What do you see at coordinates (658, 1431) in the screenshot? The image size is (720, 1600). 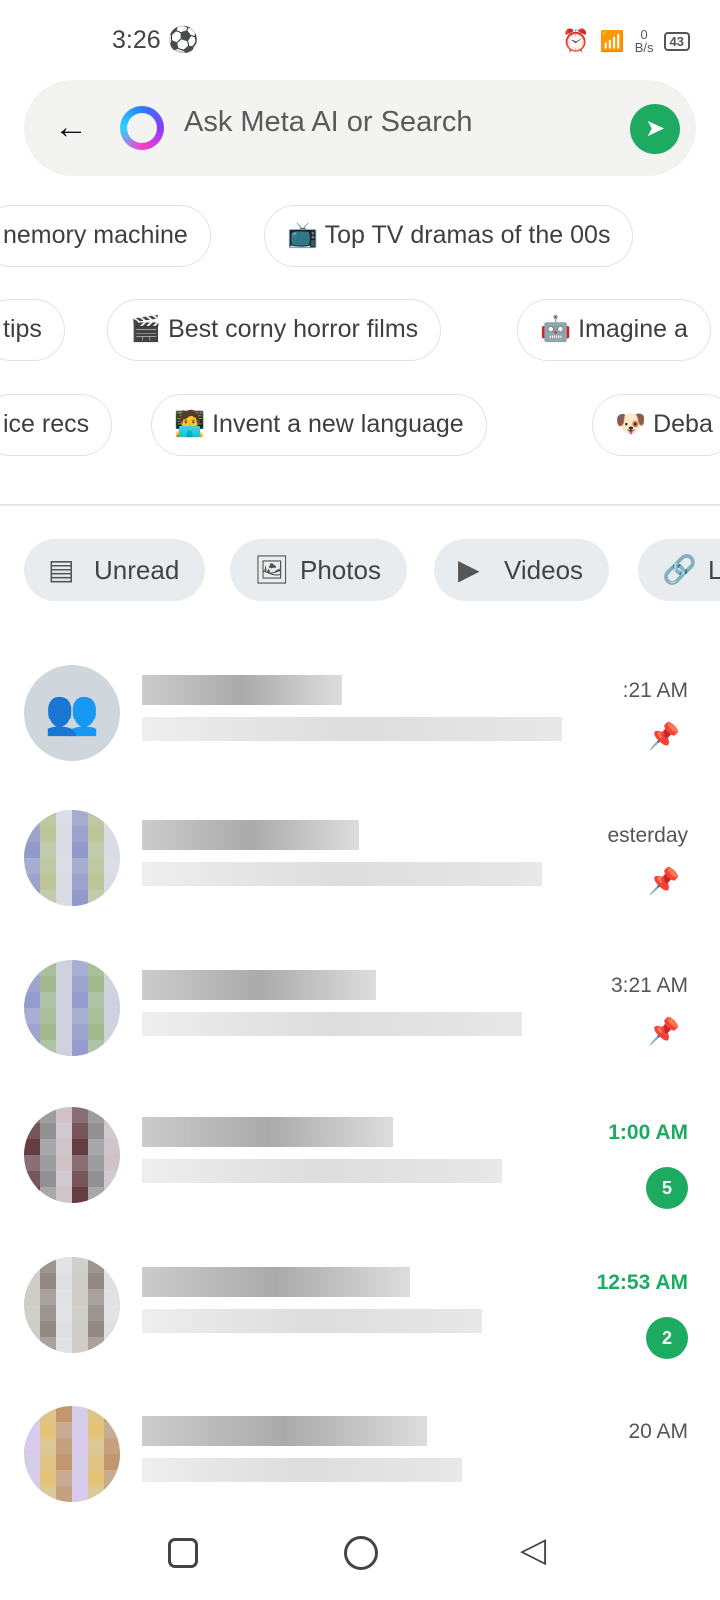 I see `chat-time: 20 AM` at bounding box center [658, 1431].